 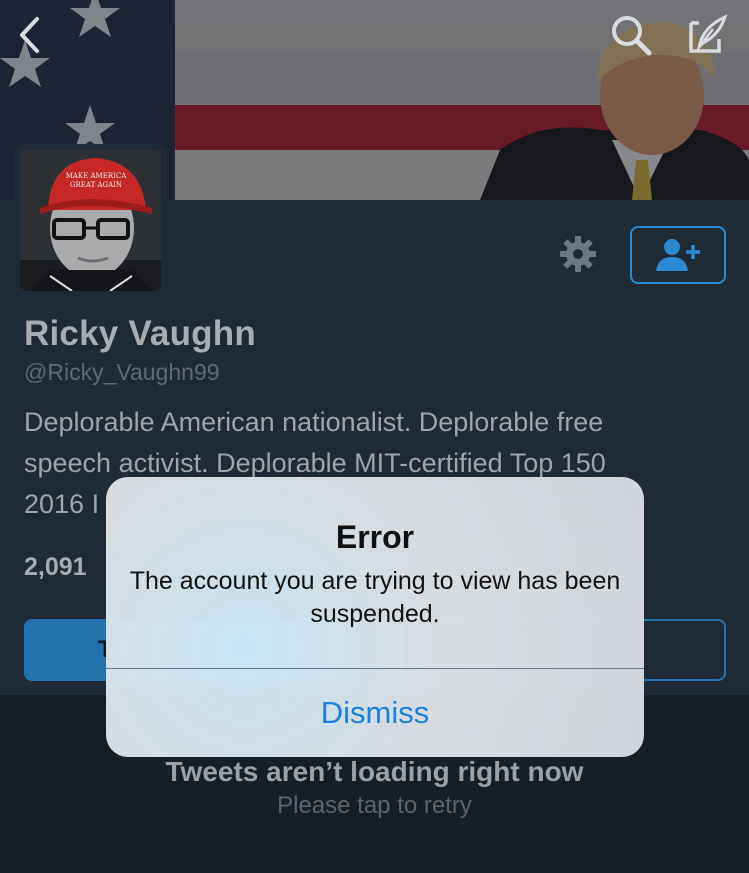 I want to click on gear-icon, so click(x=578, y=254).